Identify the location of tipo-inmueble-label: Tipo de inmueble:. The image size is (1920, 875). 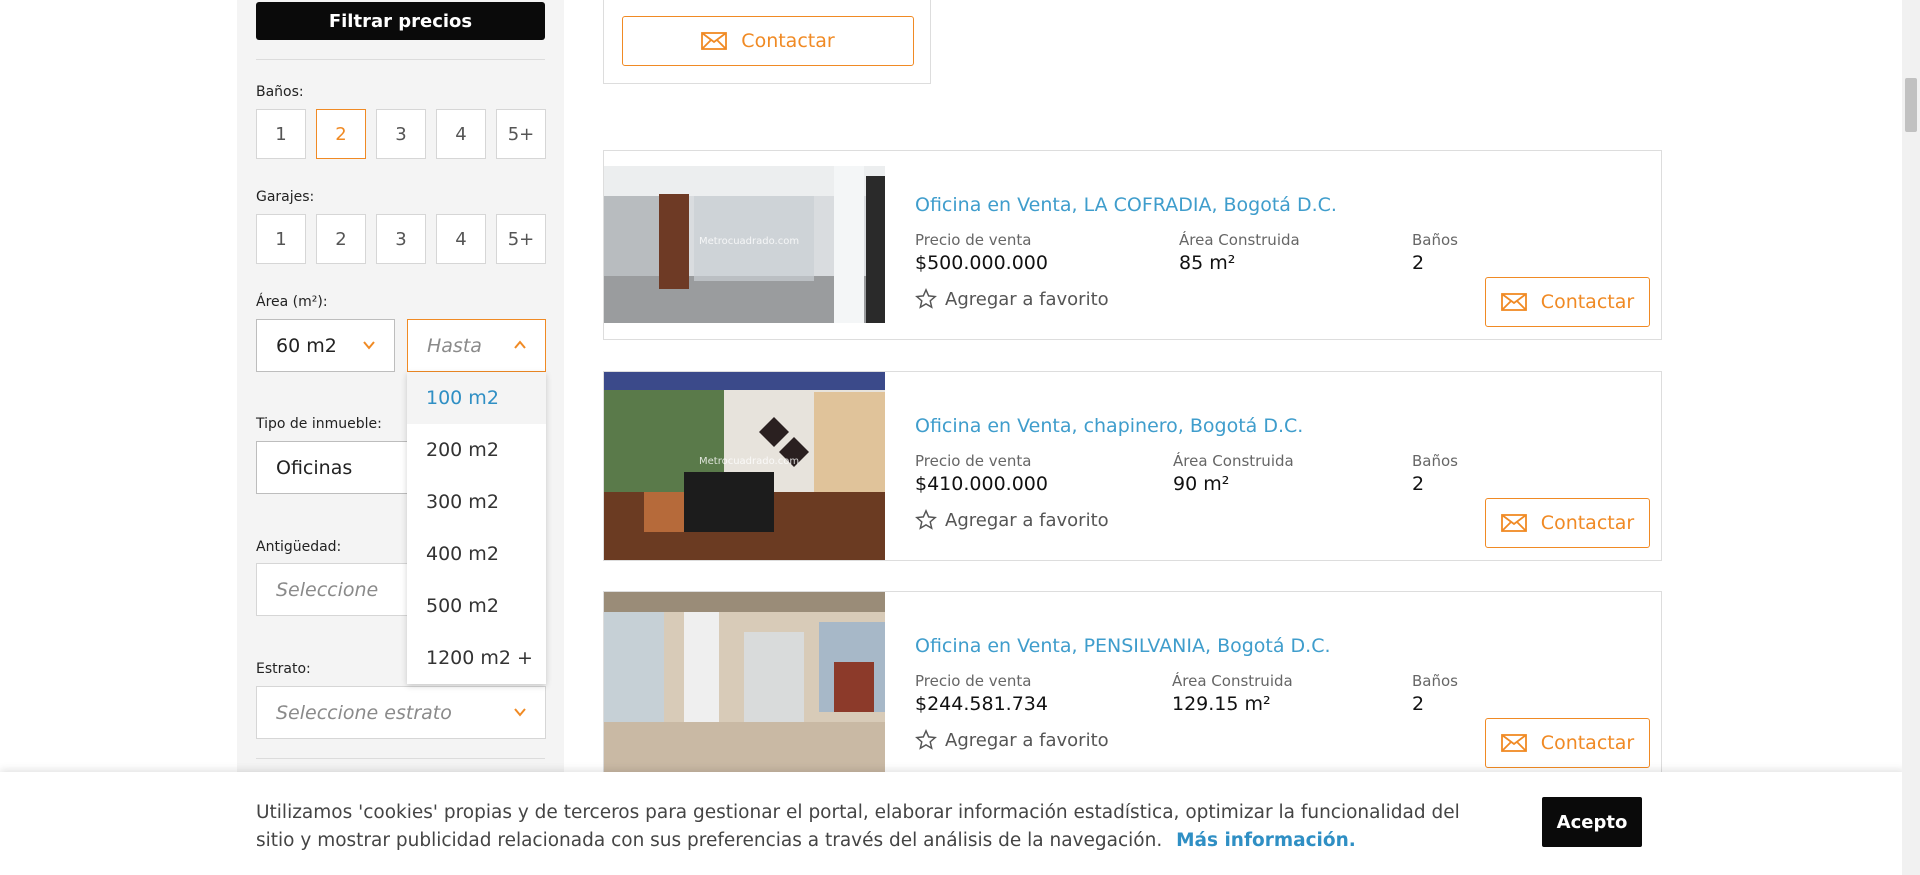
(319, 424).